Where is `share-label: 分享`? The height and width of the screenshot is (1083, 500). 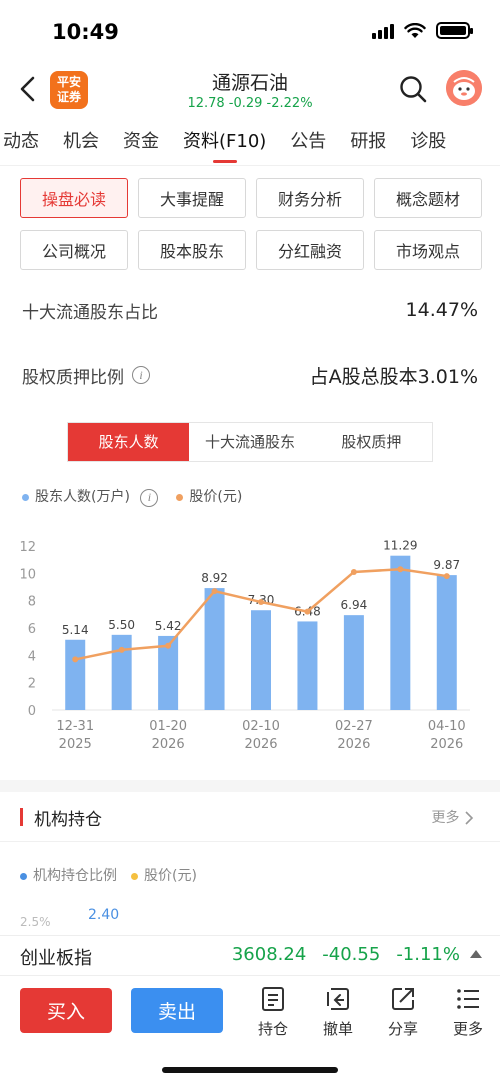 share-label: 分享 is located at coordinates (402, 1029).